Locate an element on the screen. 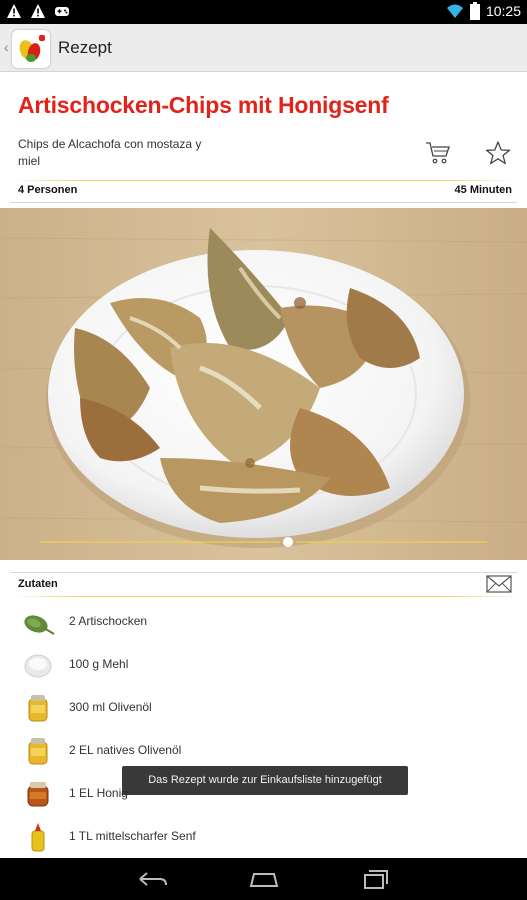 The width and height of the screenshot is (527, 900). home-icon is located at coordinates (264, 880).